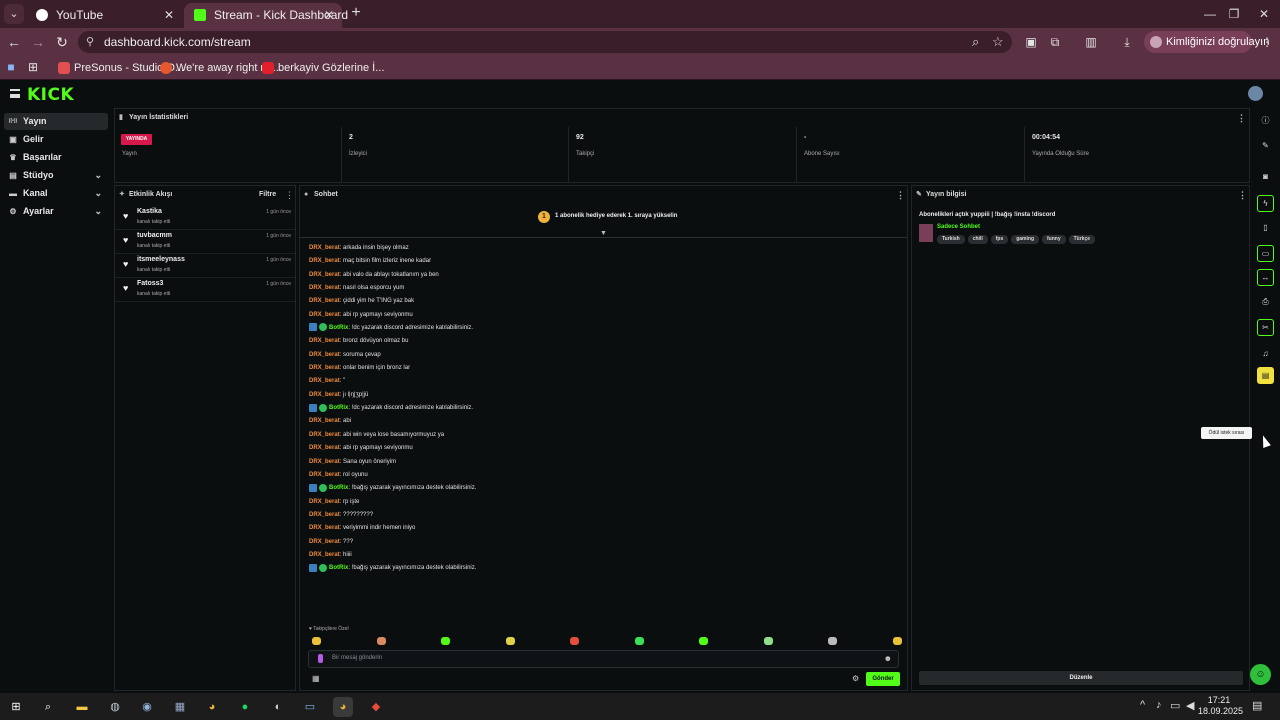 The image size is (1280, 720). I want to click on activity-user: Kastika, so click(149, 211).